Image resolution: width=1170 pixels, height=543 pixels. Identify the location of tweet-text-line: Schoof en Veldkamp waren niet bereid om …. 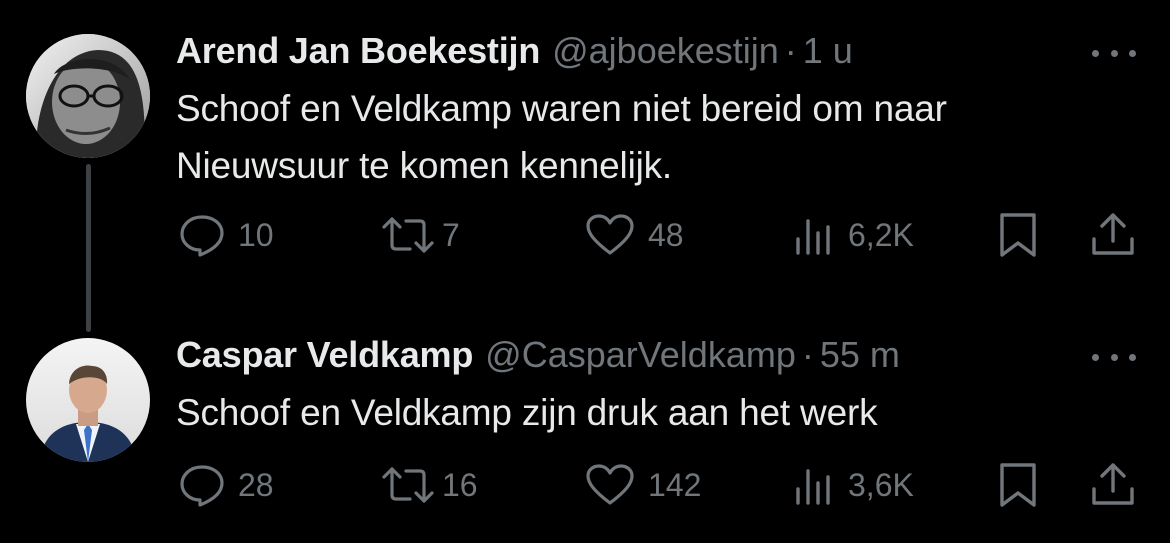
(561, 108).